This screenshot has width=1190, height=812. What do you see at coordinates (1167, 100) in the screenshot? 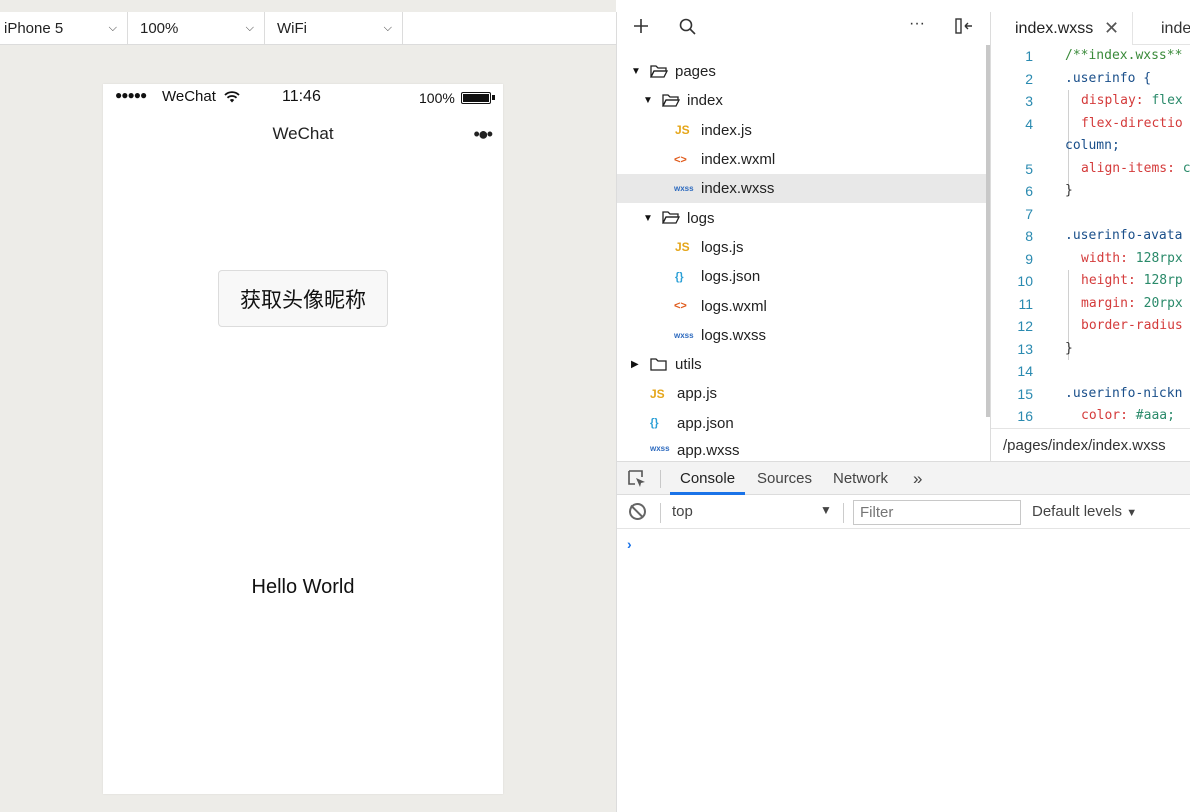
I see `code-value: flex` at bounding box center [1167, 100].